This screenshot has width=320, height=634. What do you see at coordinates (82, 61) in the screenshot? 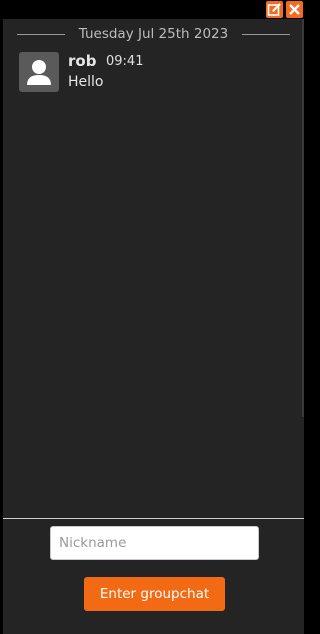
I see `message-author: rob` at bounding box center [82, 61].